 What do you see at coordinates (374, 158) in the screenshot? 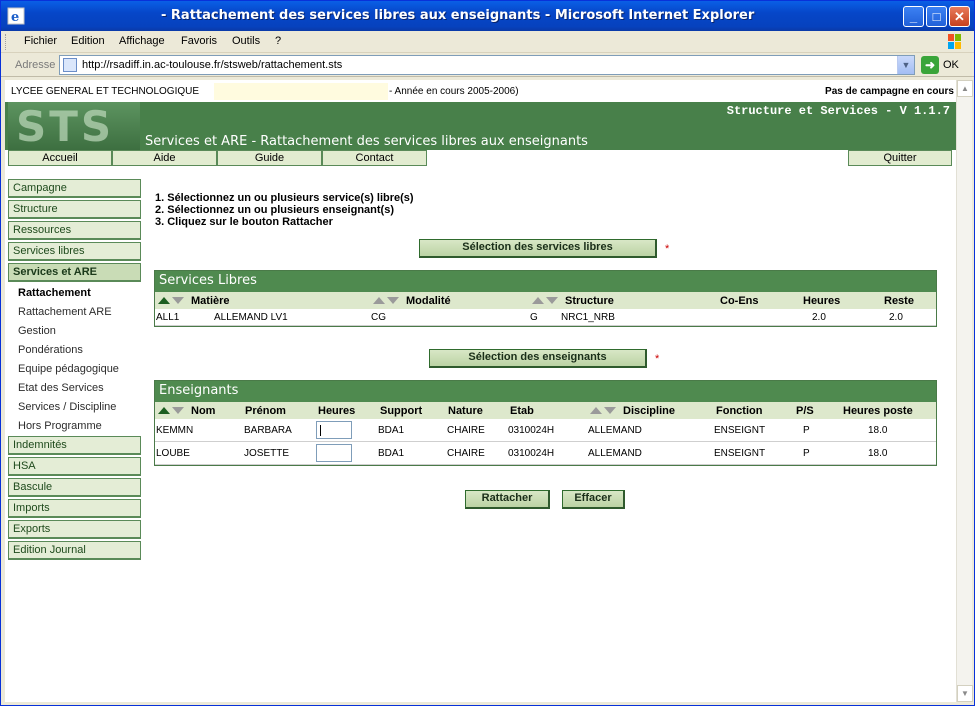
I see `nav-contact: Contact` at bounding box center [374, 158].